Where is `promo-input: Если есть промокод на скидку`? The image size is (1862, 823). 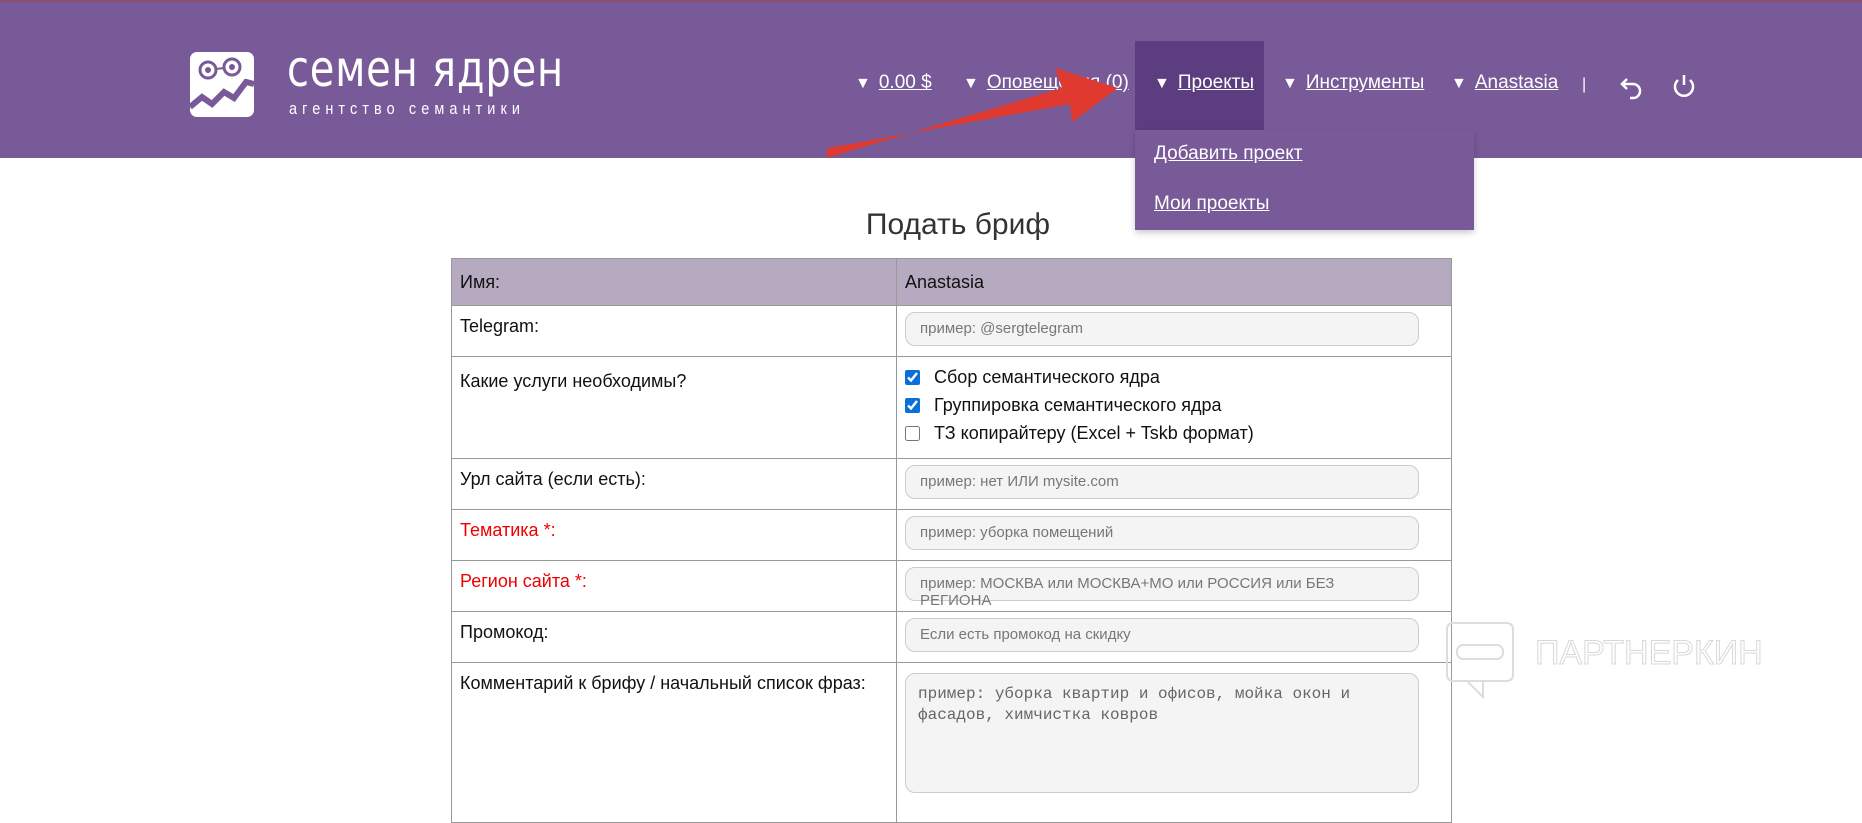 promo-input: Если есть промокод на скидку is located at coordinates (1162, 635).